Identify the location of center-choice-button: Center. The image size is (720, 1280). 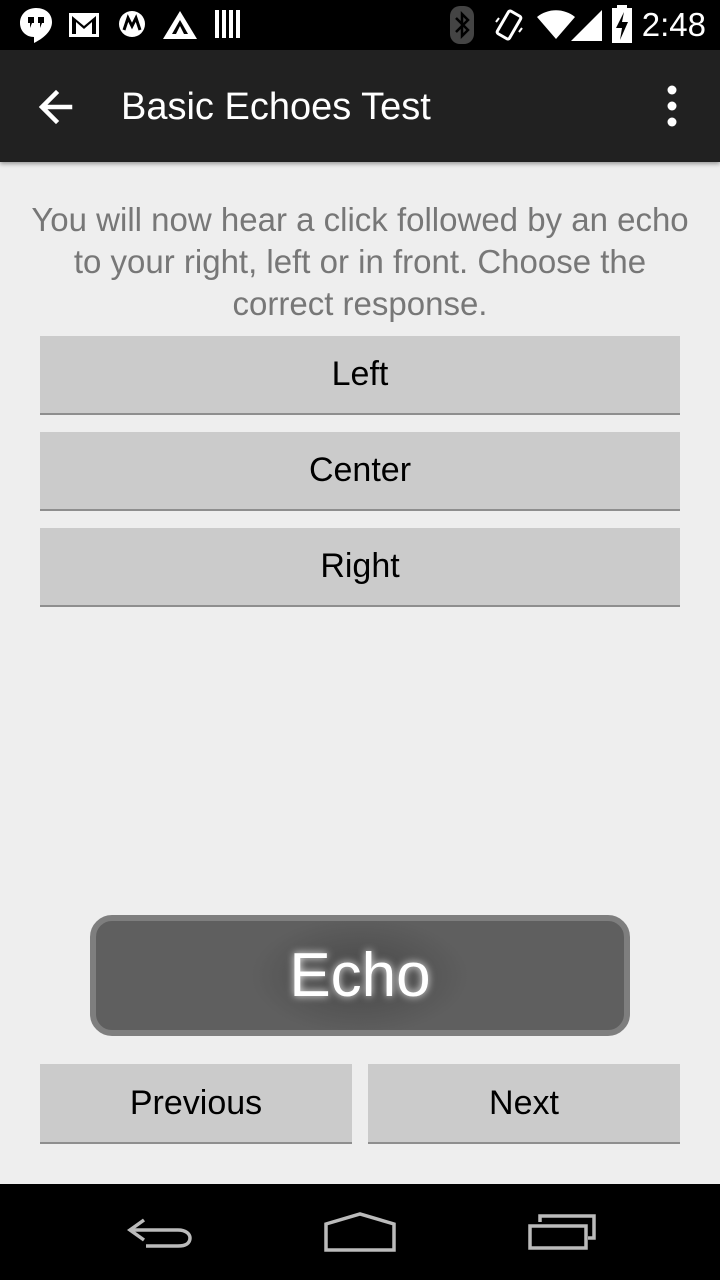
(360, 471).